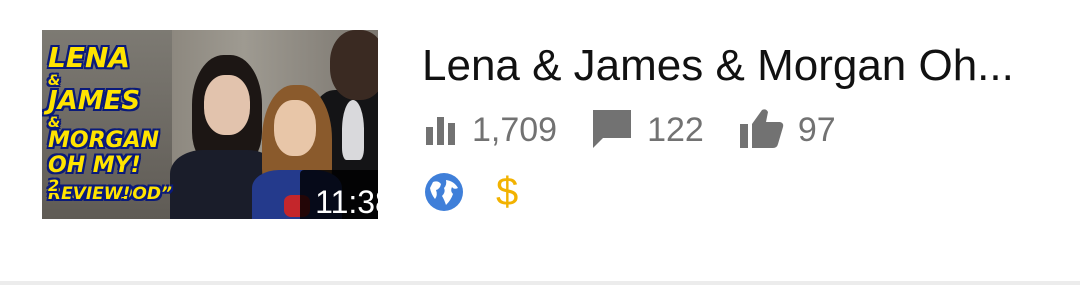 This screenshot has height=285, width=1080. Describe the element at coordinates (612, 130) in the screenshot. I see `comment-icon` at that location.